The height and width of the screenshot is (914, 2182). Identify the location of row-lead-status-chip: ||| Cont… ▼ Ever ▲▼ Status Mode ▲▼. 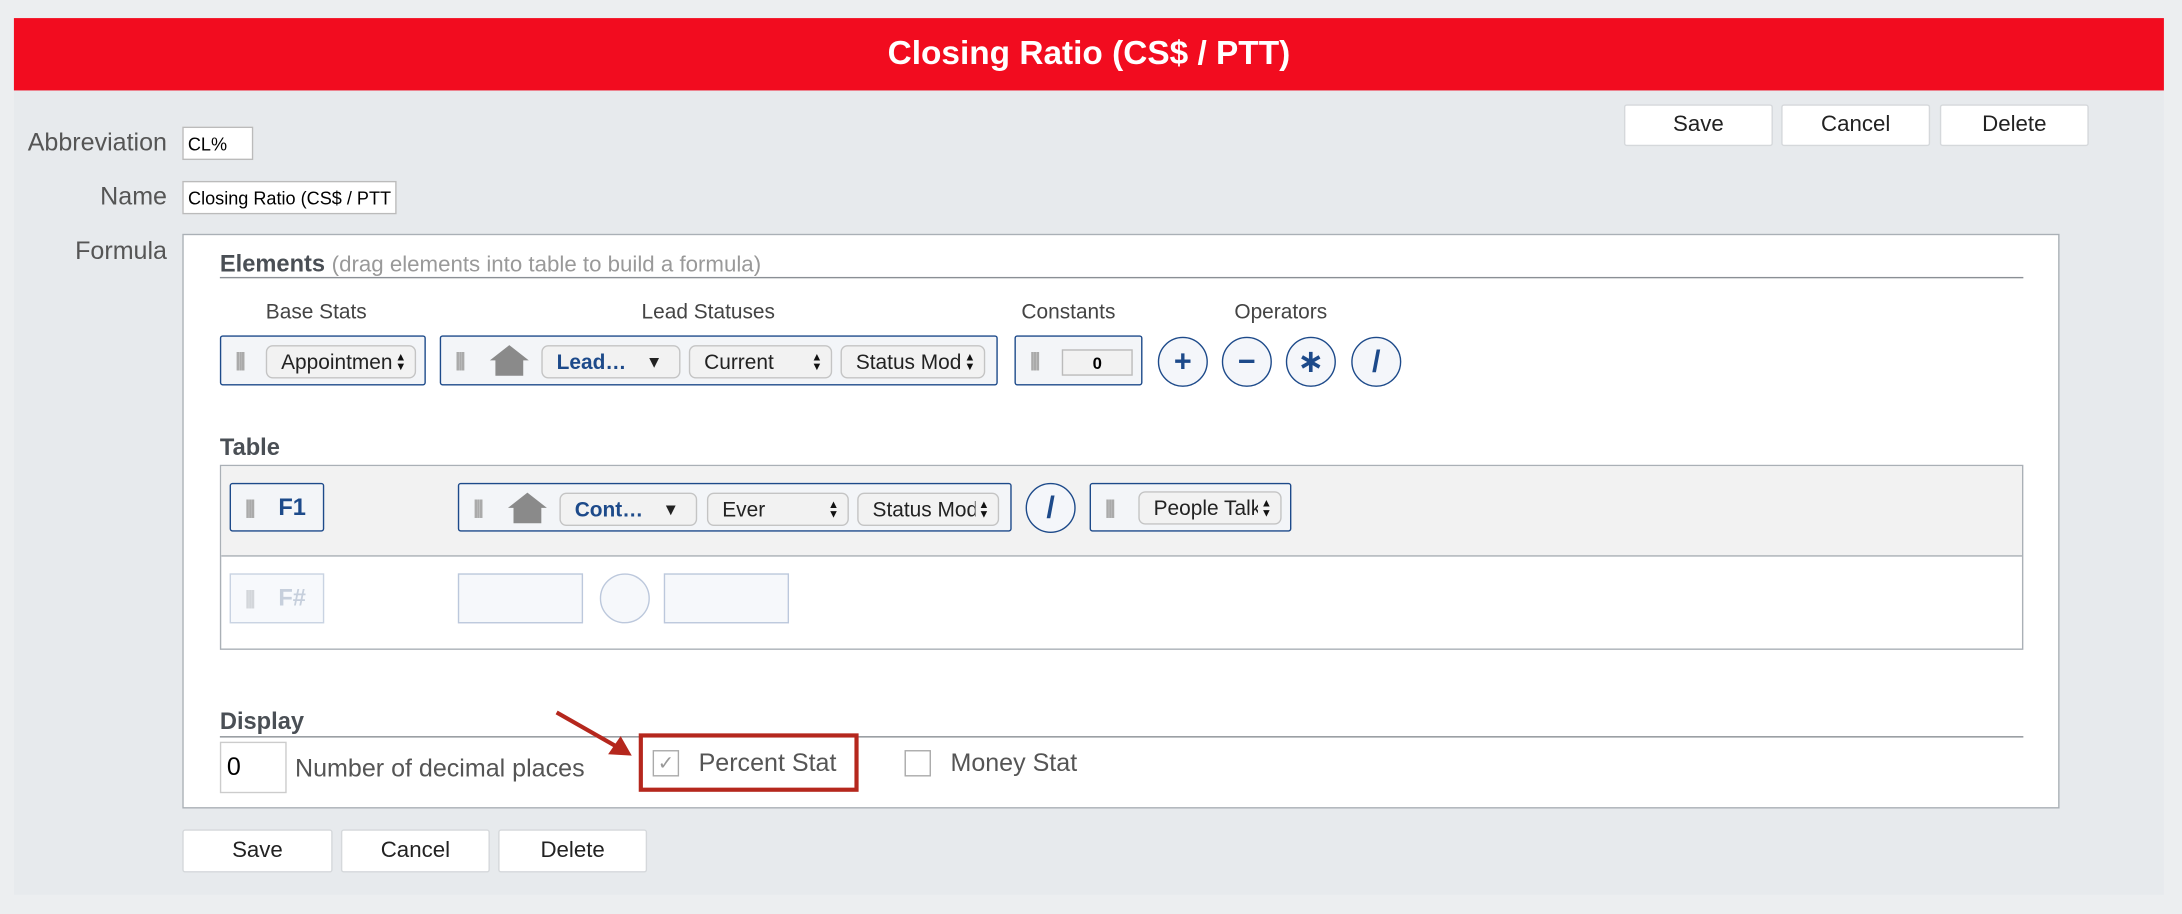
(734, 507).